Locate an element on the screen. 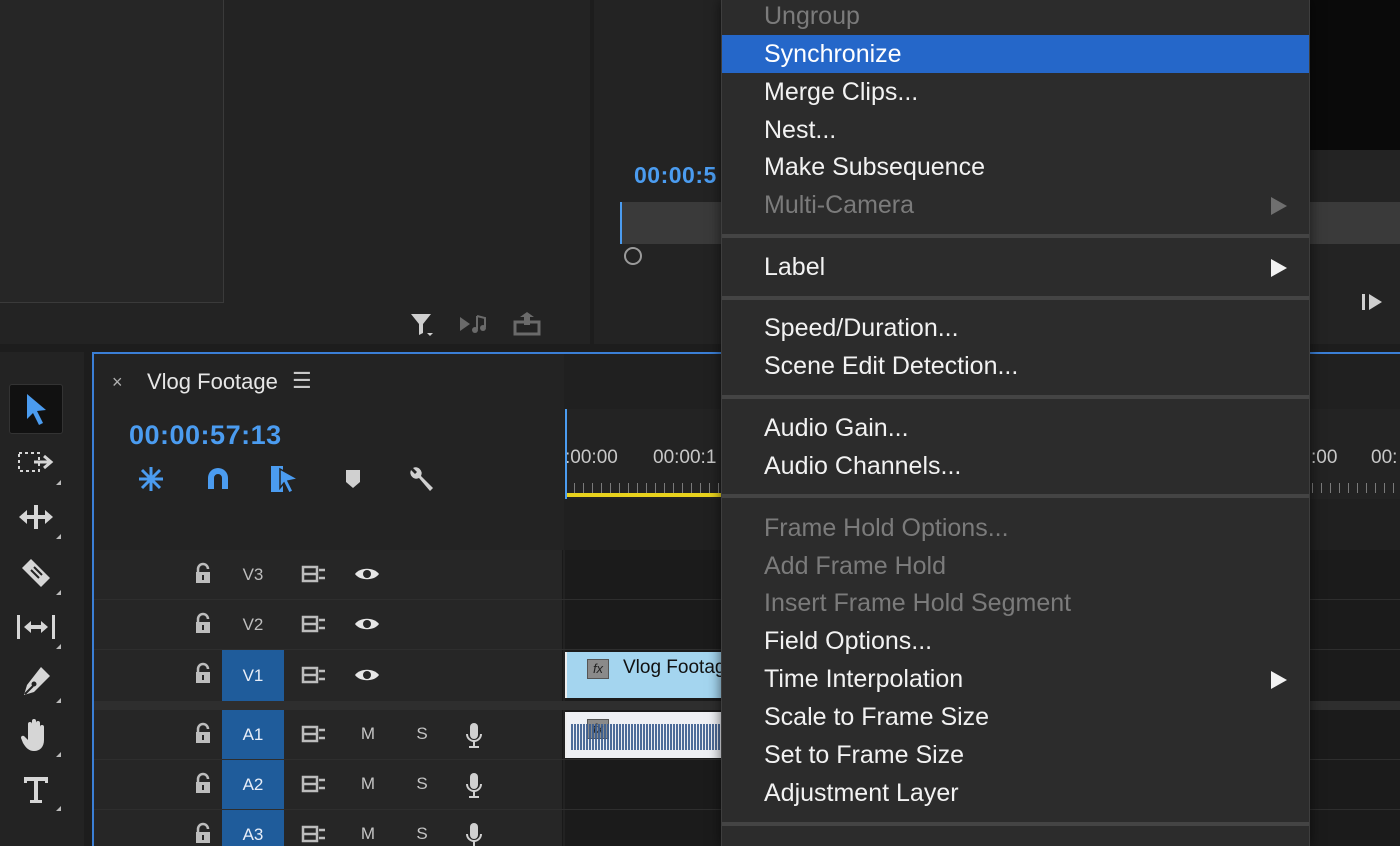 The image size is (1400, 846). menu-item-synchronize: Synchronize is located at coordinates (1015, 54).